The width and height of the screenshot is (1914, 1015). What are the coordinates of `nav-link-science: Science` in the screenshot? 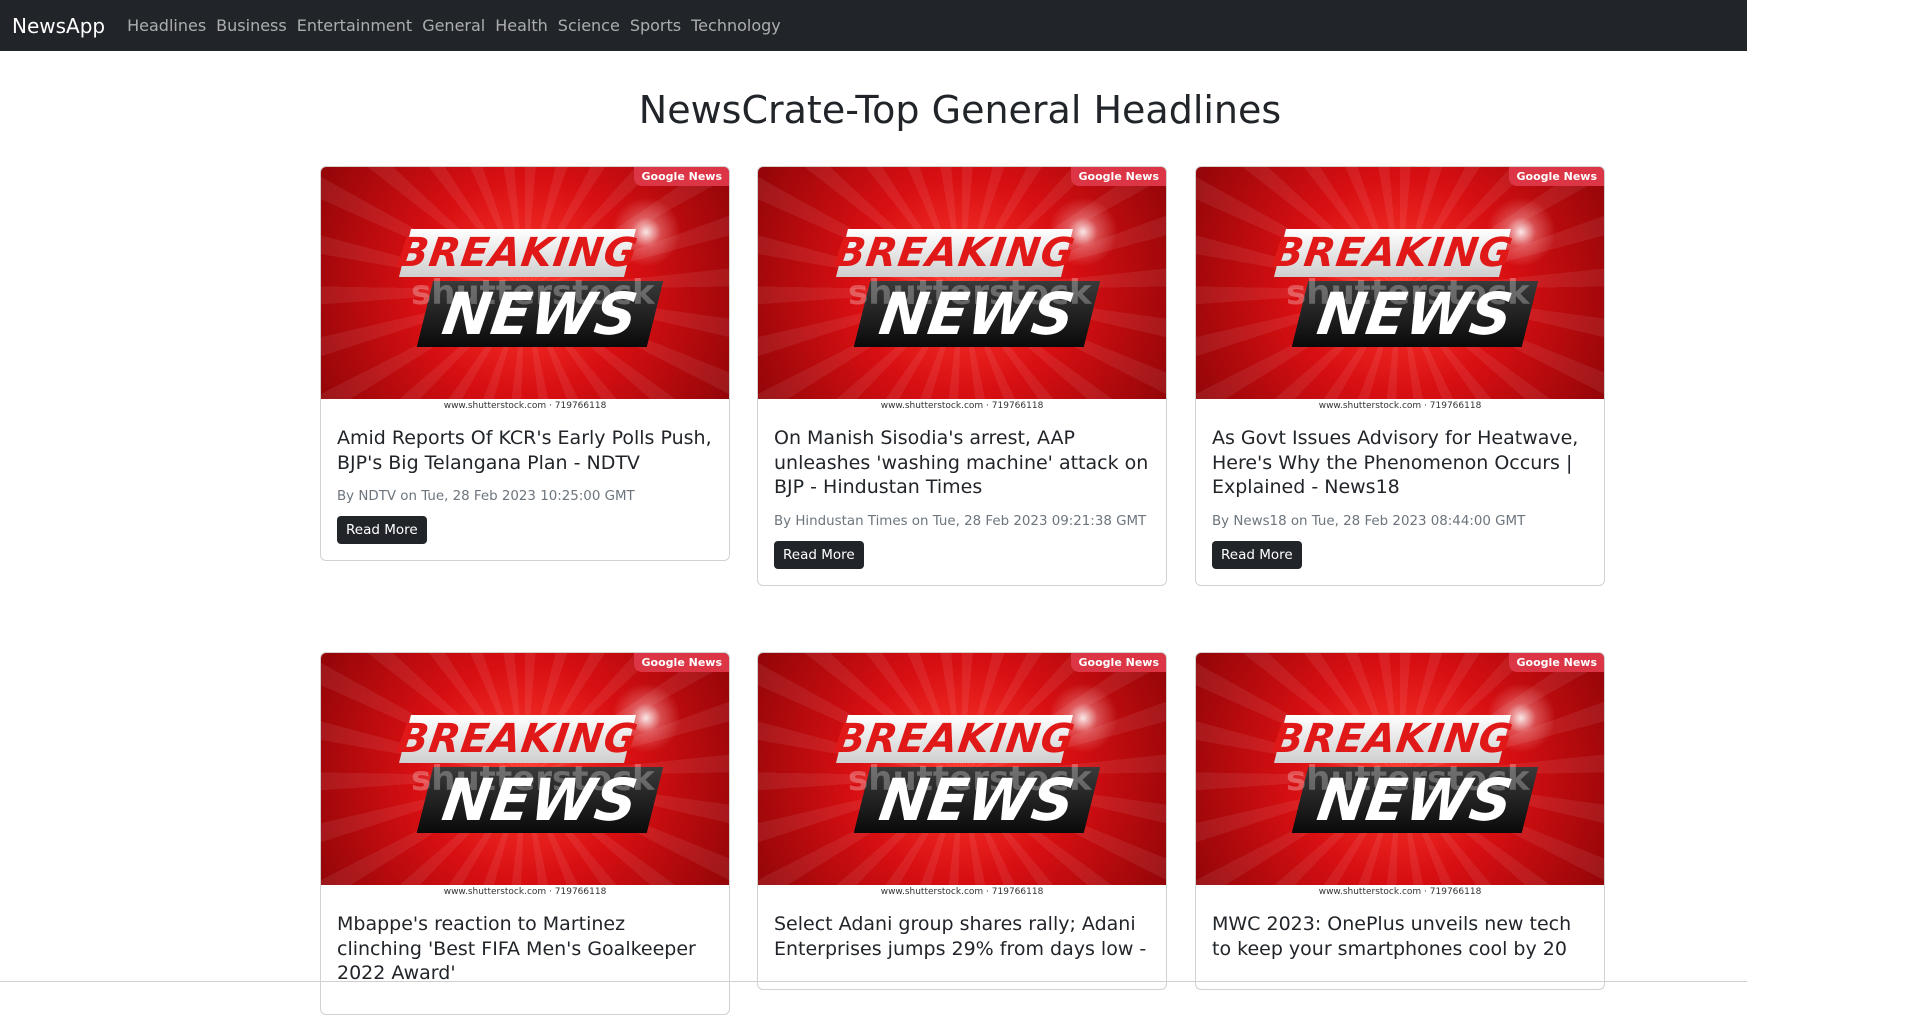 It's located at (589, 25).